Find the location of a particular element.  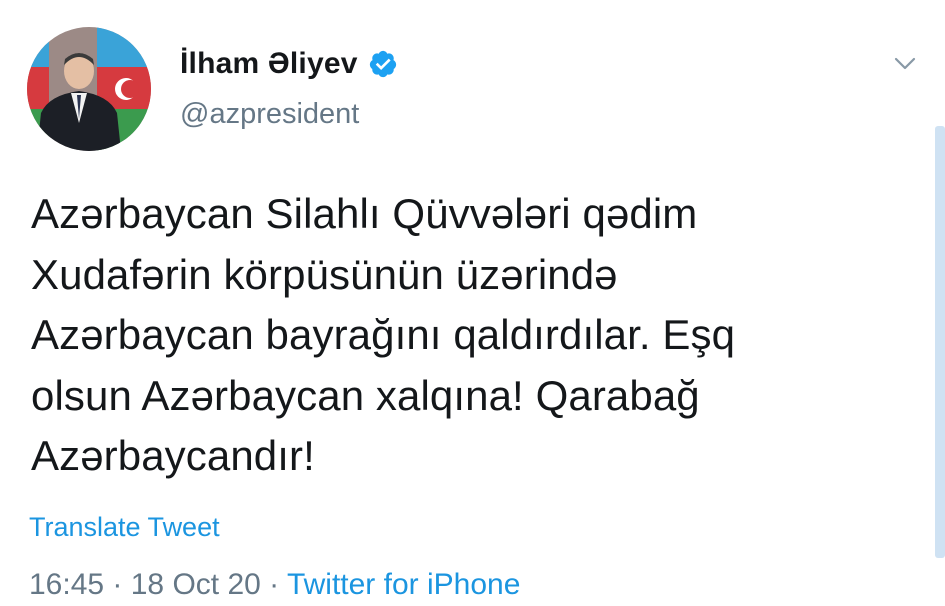

verified-badge-icon is located at coordinates (383, 64).